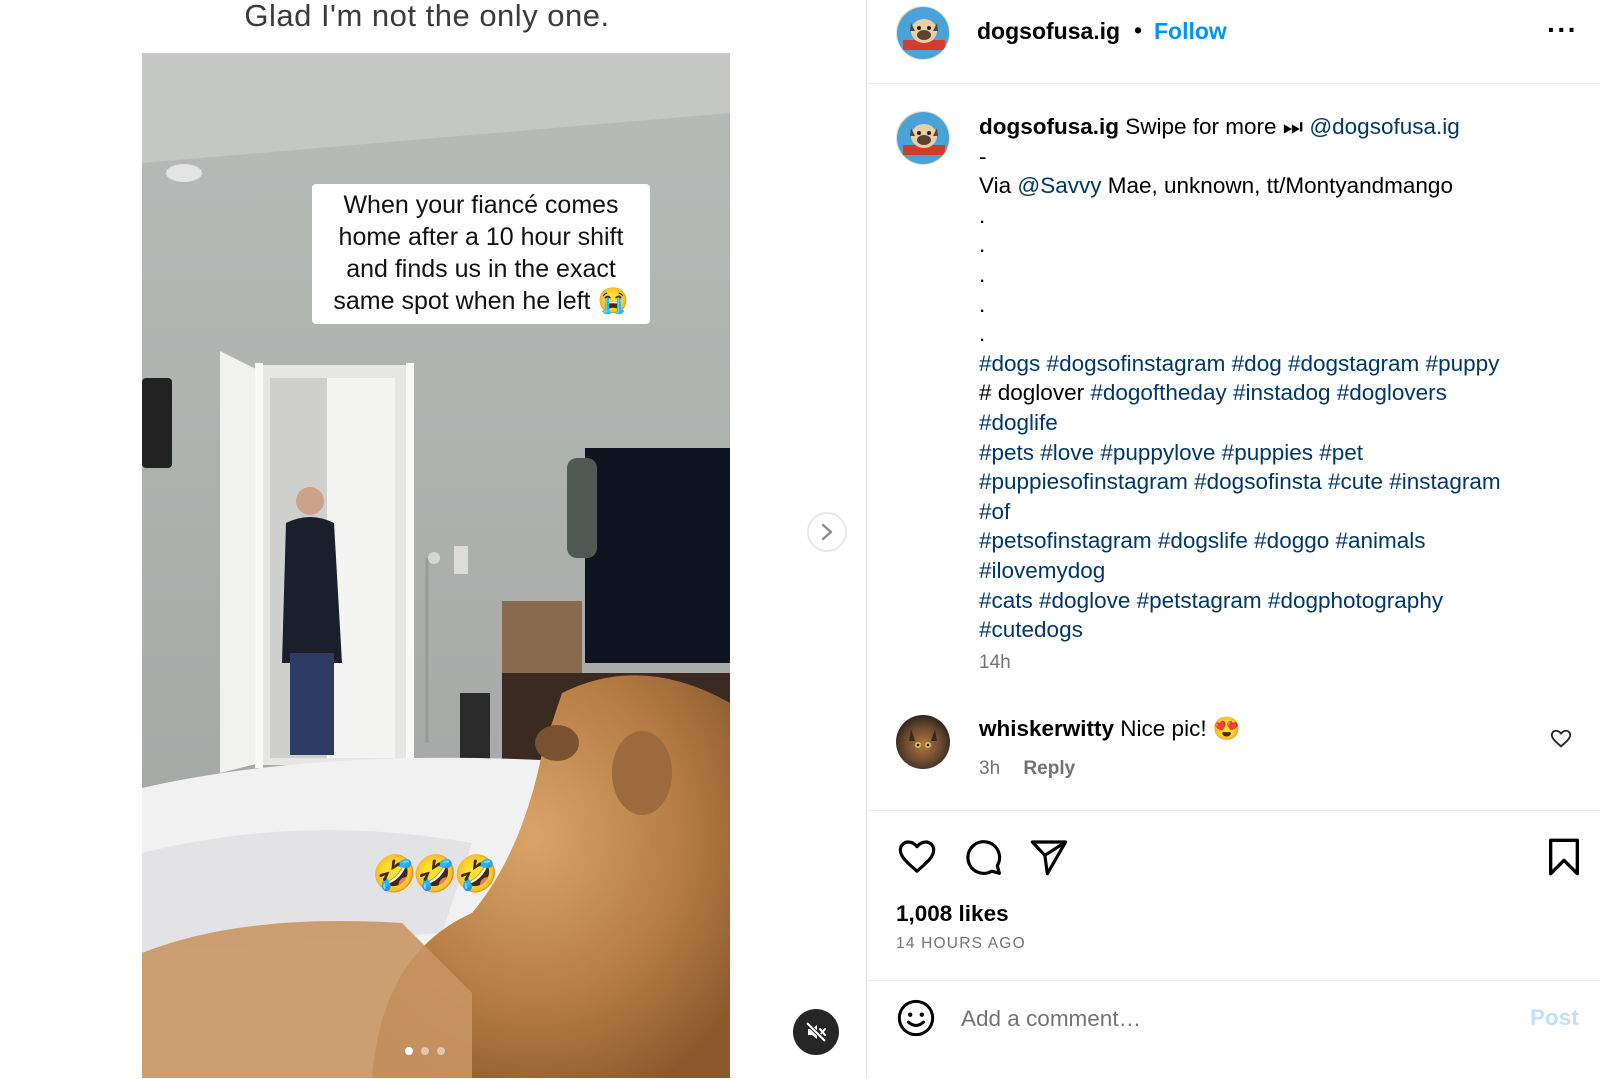 Image resolution: width=1600 pixels, height=1079 pixels. I want to click on via-mention: @Savvy, so click(1059, 185).